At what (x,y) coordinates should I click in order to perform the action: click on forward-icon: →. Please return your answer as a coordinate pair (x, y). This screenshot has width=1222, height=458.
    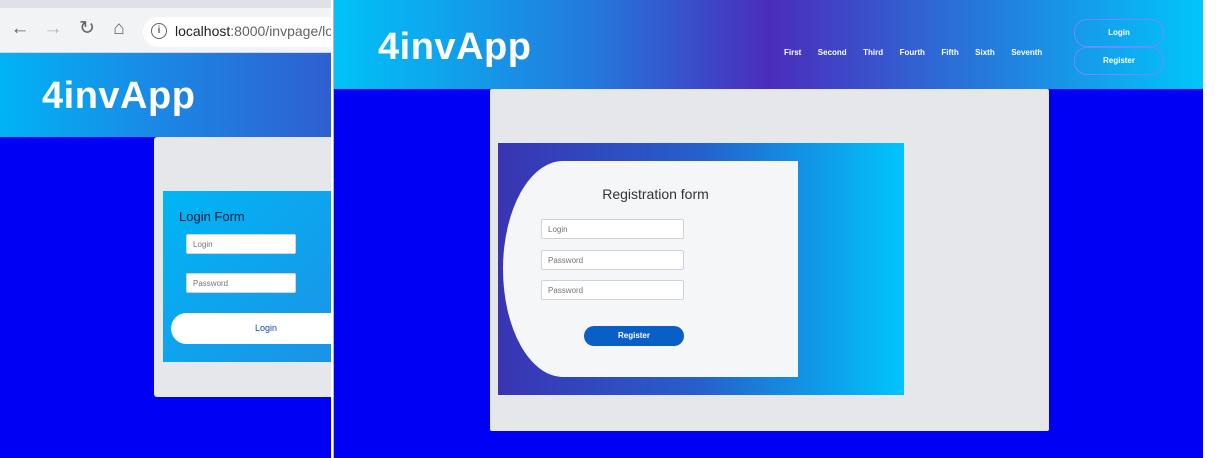
    Looking at the image, I should click on (53, 29).